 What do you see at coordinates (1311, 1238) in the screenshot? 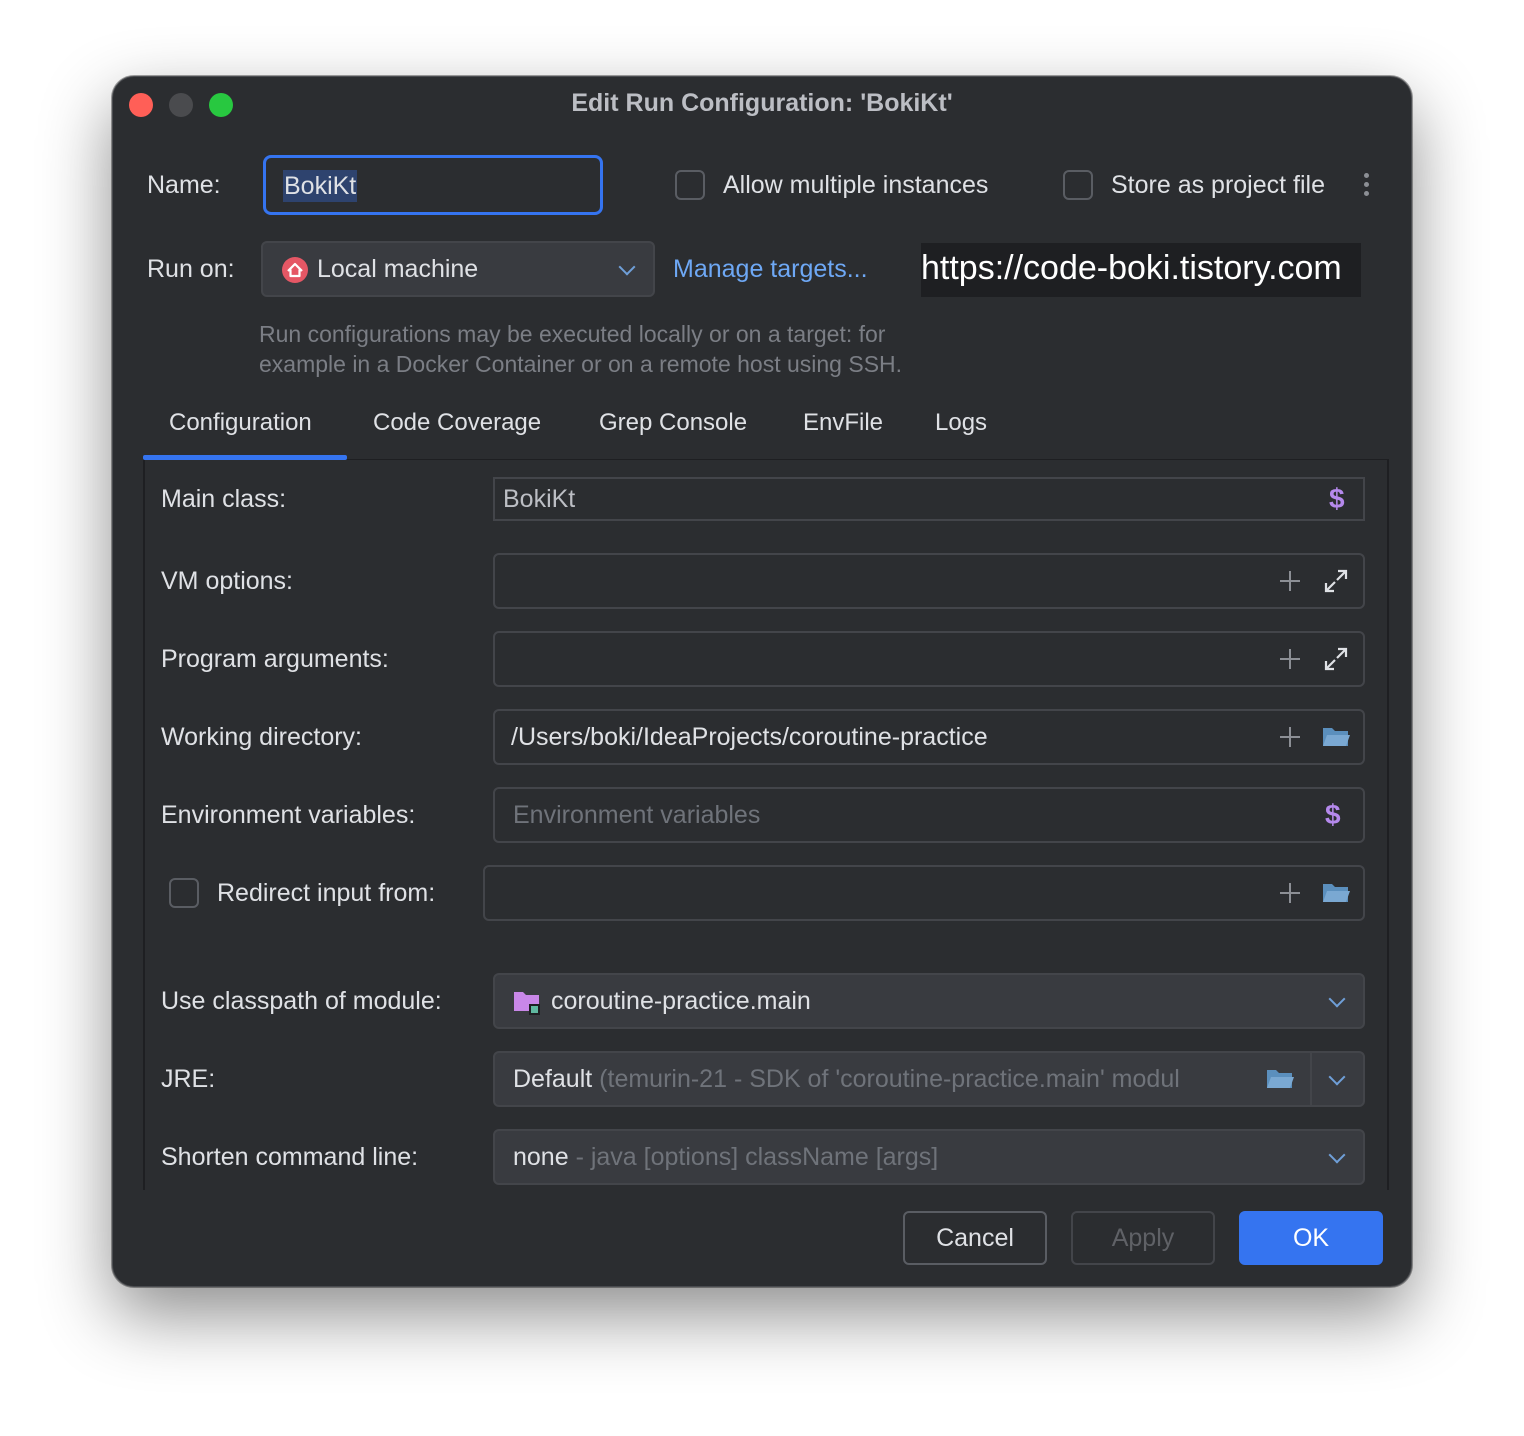
I see `ok-button: OK` at bounding box center [1311, 1238].